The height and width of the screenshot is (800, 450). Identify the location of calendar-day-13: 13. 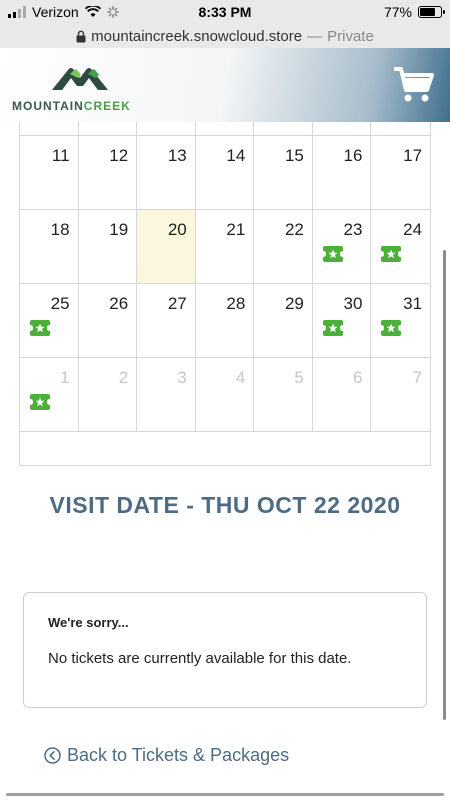
(166, 173).